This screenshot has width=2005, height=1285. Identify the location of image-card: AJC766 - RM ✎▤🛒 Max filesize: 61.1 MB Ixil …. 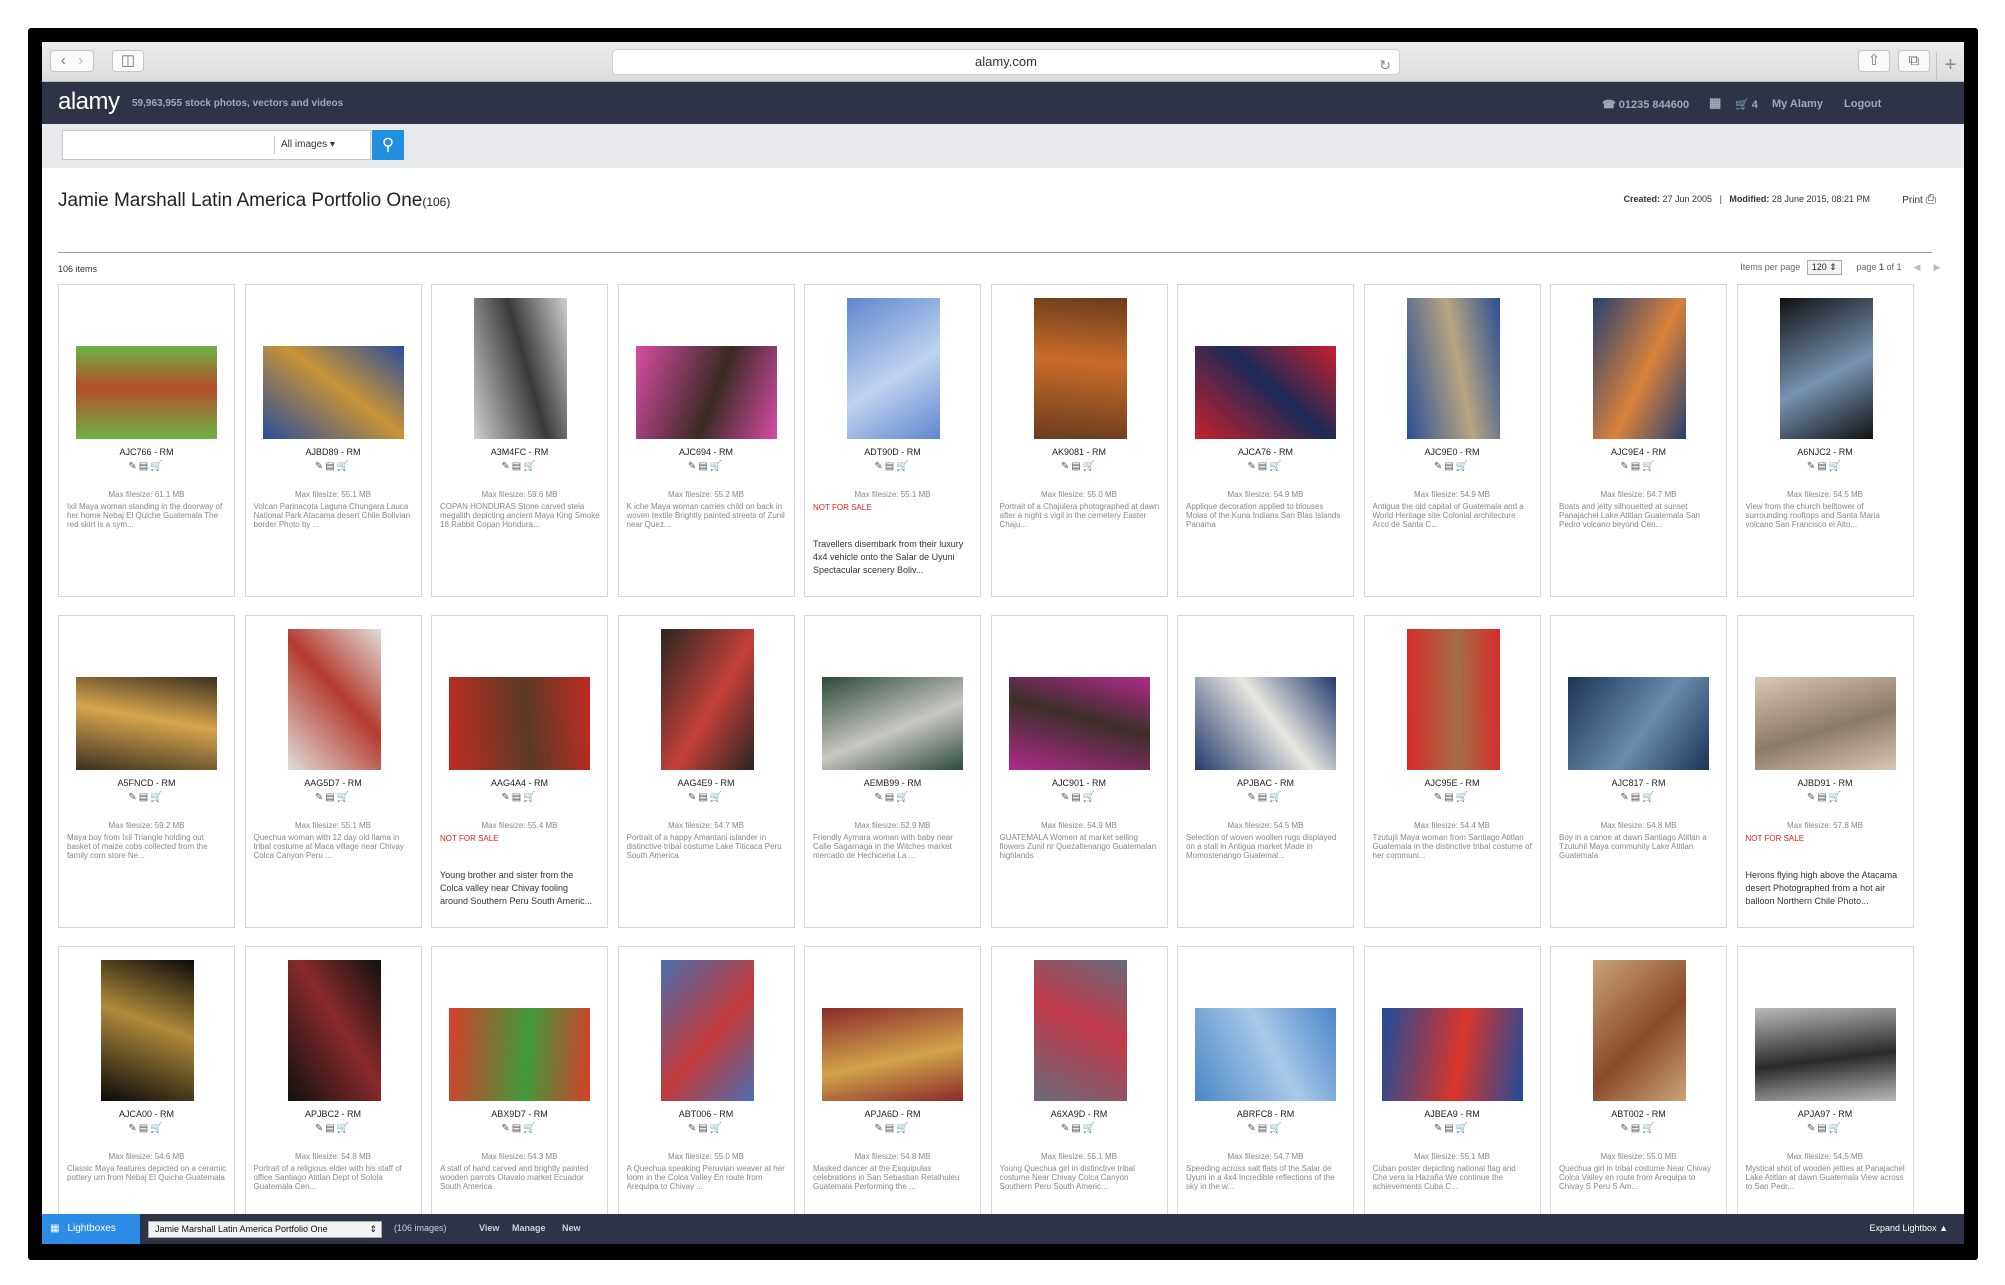
(146, 440).